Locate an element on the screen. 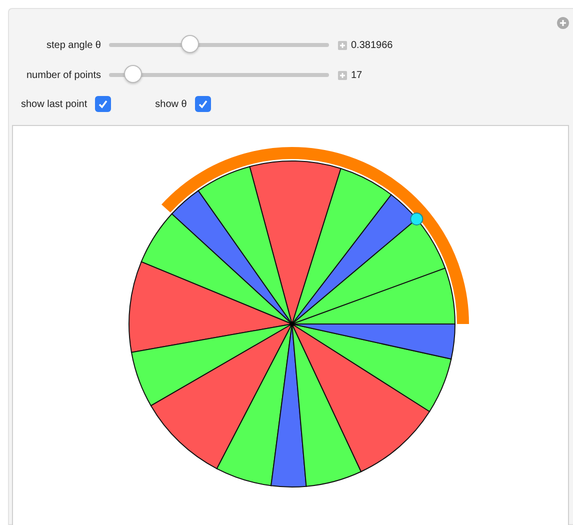  slider-value: 0.381966 is located at coordinates (372, 45).